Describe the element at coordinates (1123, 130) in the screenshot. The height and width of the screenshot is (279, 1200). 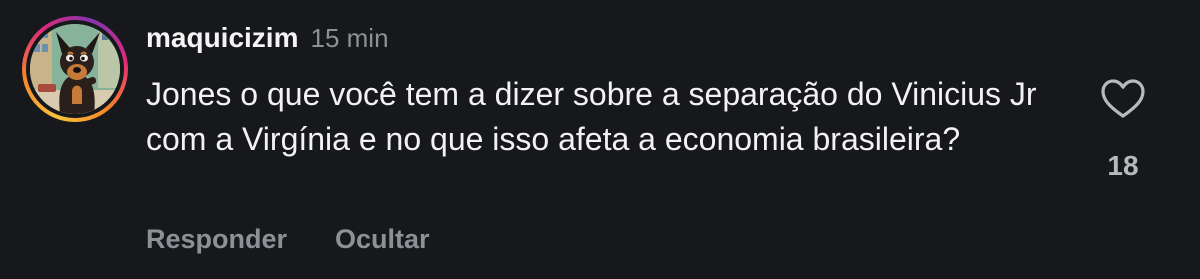
I see `like-section: 18` at that location.